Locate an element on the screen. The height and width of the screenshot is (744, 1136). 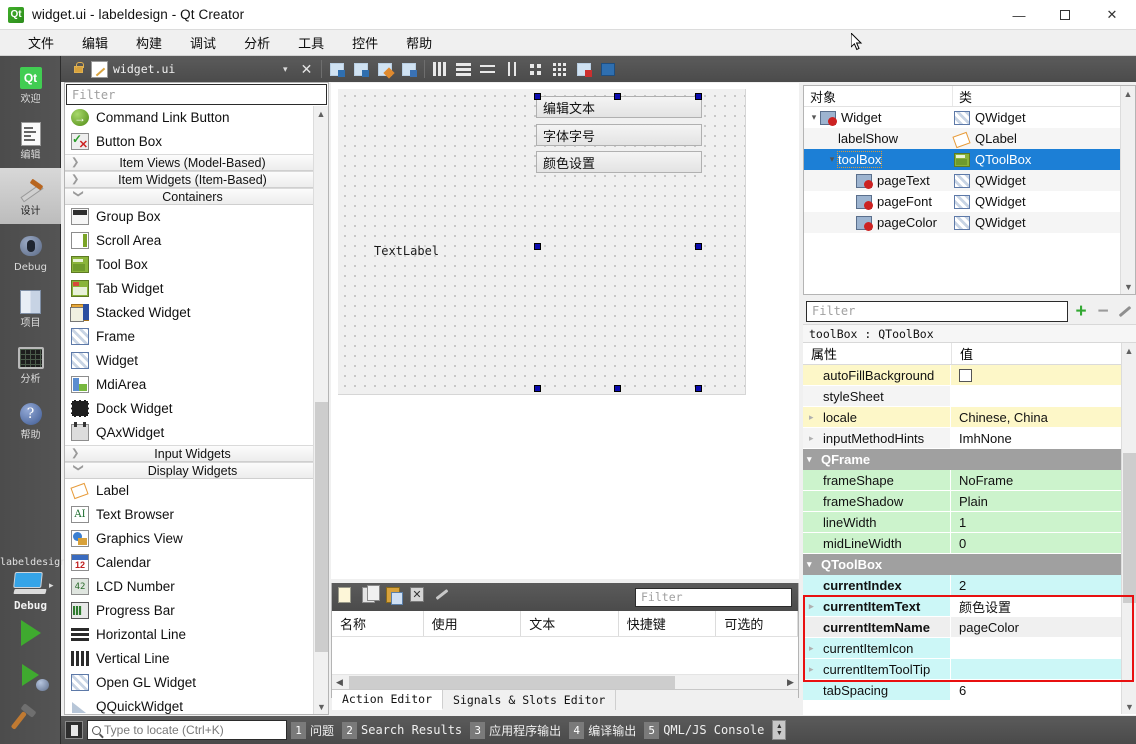
action-column-header: 文本 is located at coordinates (570, 623).